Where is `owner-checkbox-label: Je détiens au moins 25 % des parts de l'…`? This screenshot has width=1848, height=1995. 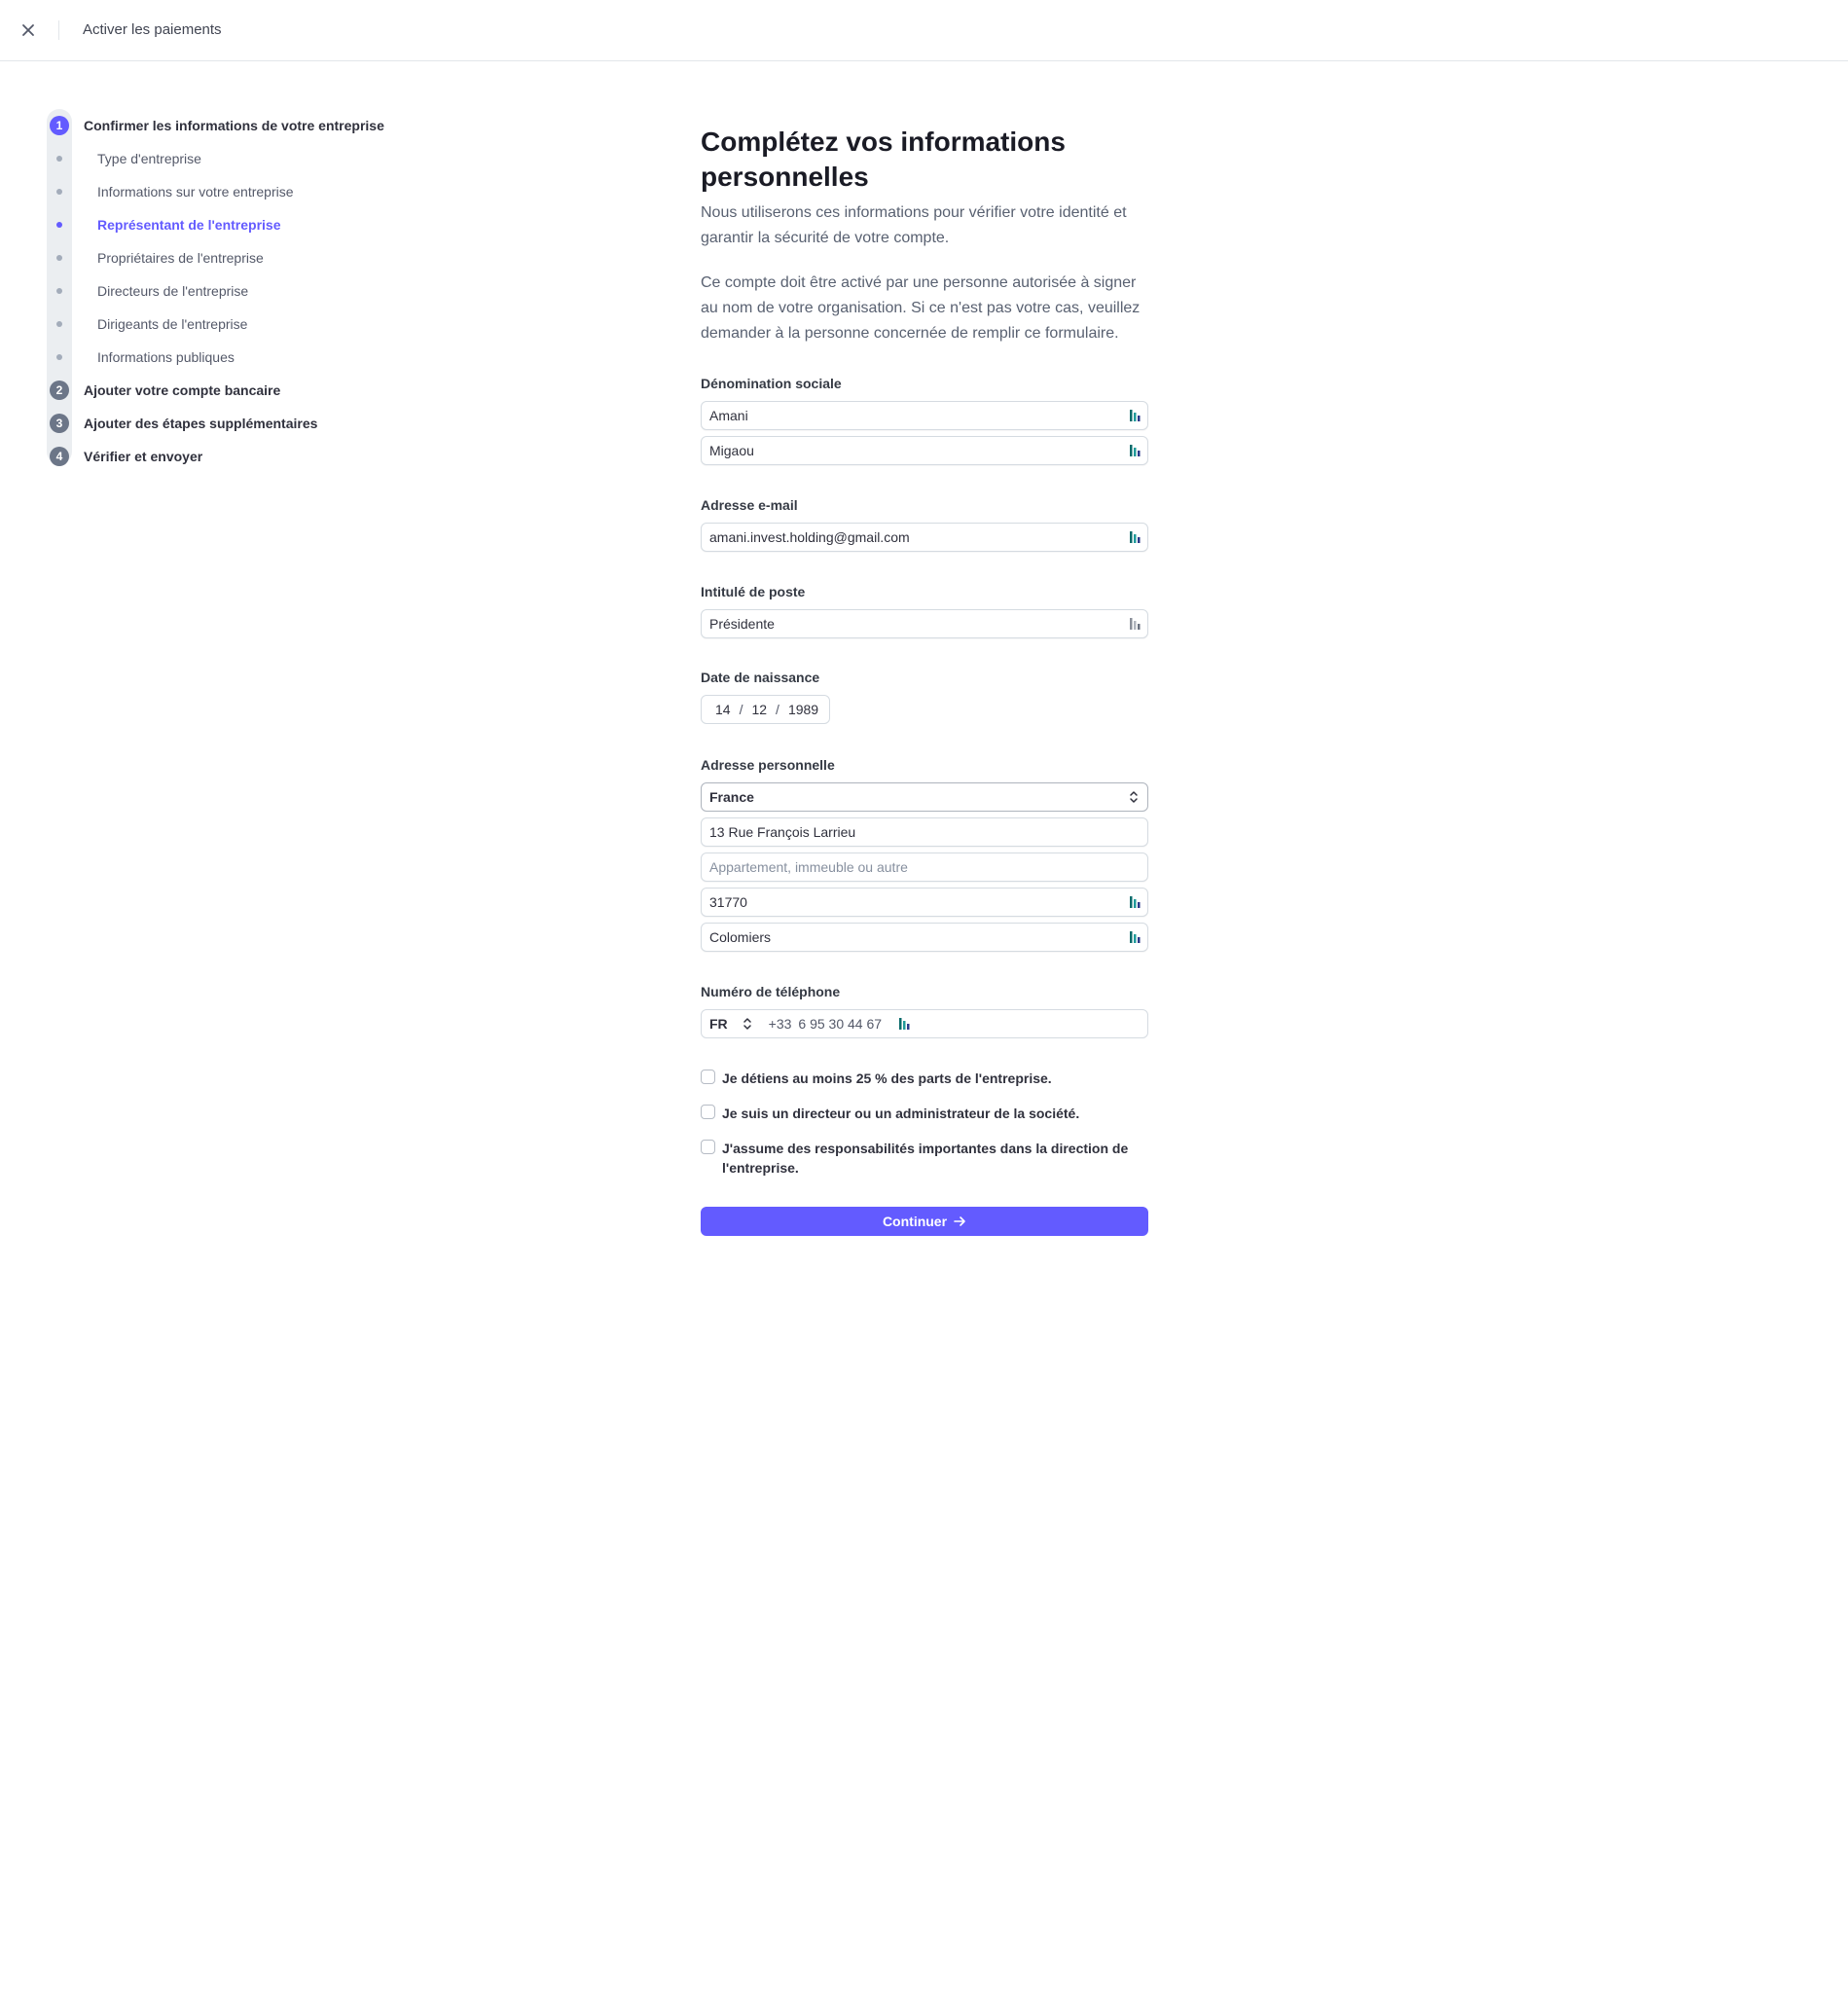 owner-checkbox-label: Je détiens au moins 25 % des parts de l'… is located at coordinates (931, 1078).